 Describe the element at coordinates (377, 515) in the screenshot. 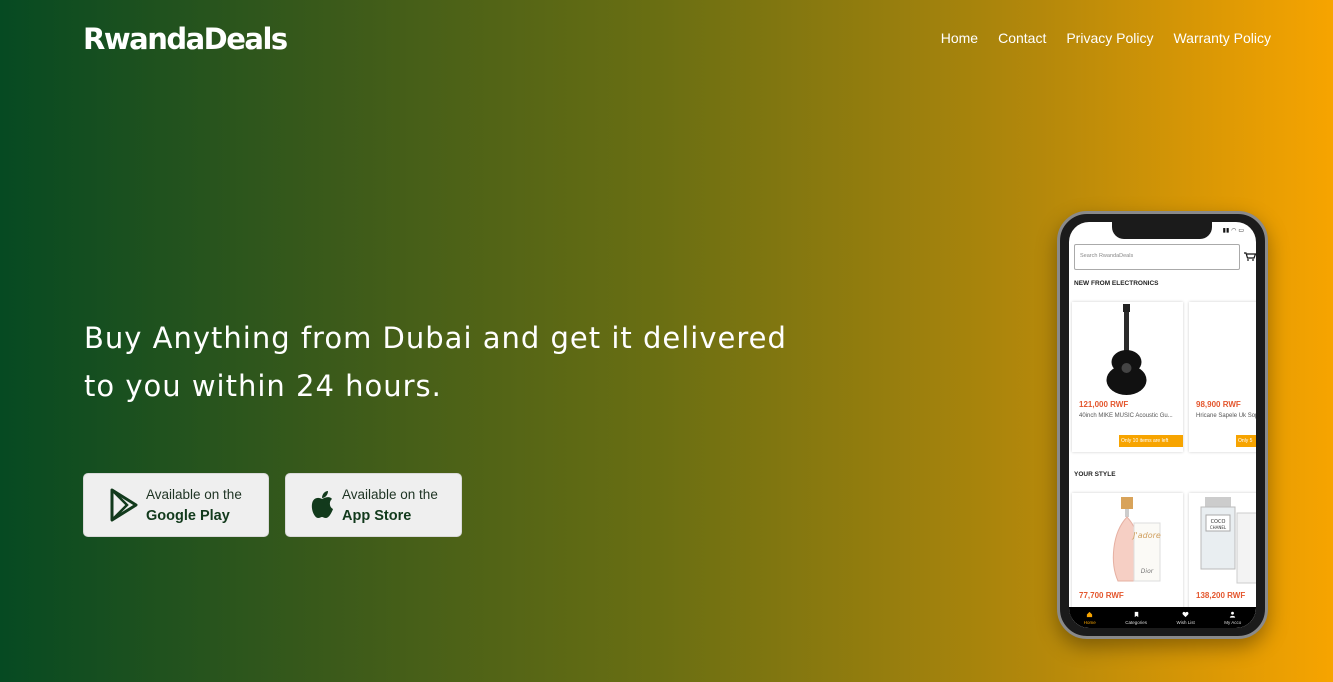

I see `app-store-line2: App Store` at that location.